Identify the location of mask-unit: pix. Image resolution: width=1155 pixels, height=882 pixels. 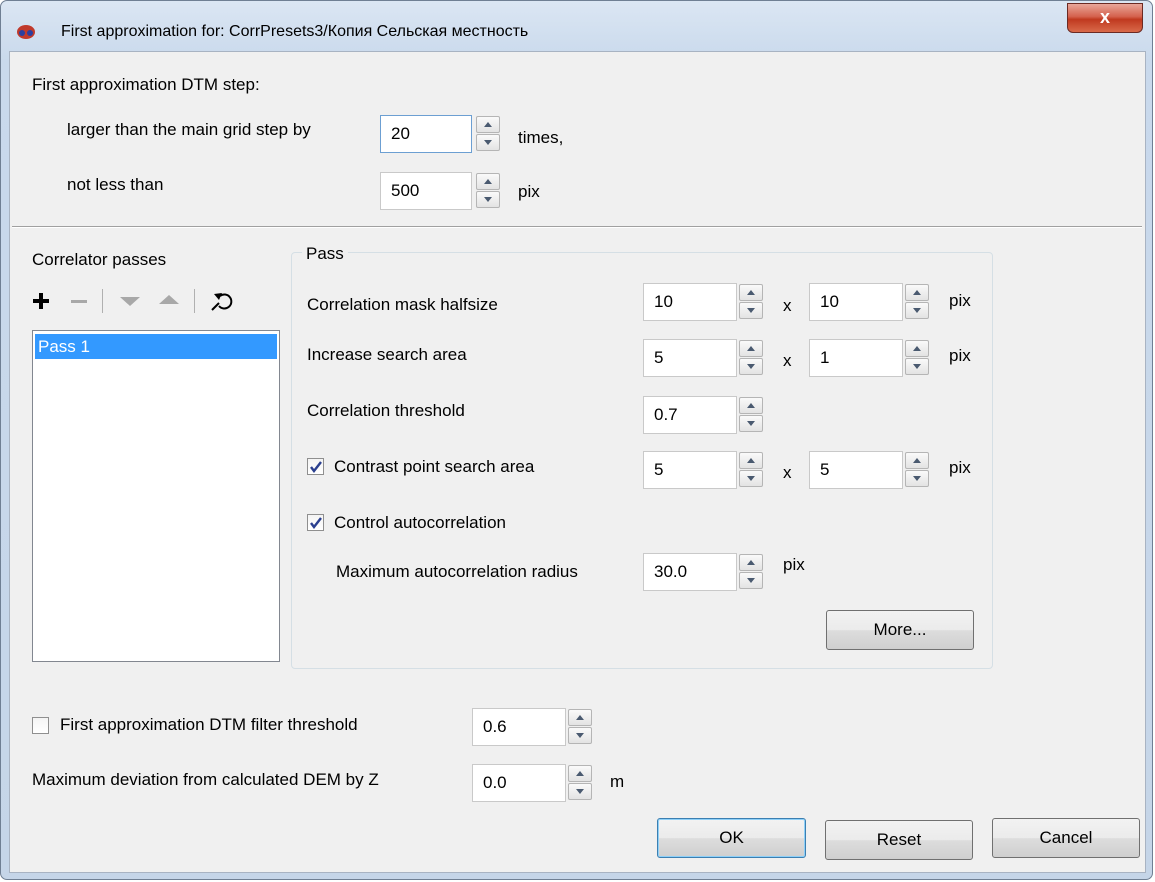
(960, 300).